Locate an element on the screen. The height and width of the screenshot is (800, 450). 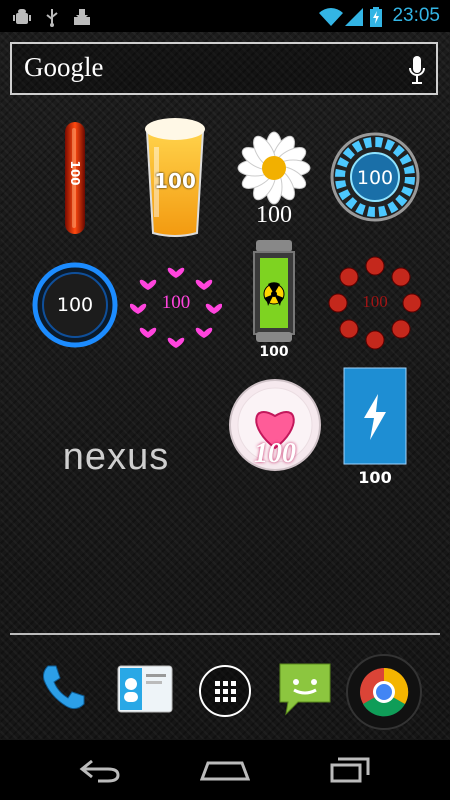
home-button is located at coordinates (225, 771).